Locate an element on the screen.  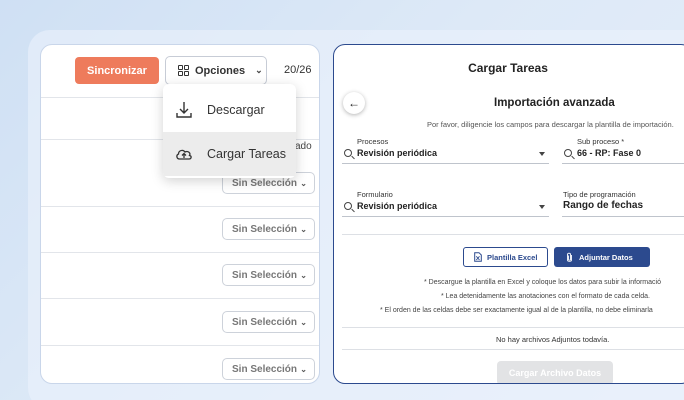
procesos-field: Revisión periódica is located at coordinates (397, 153).